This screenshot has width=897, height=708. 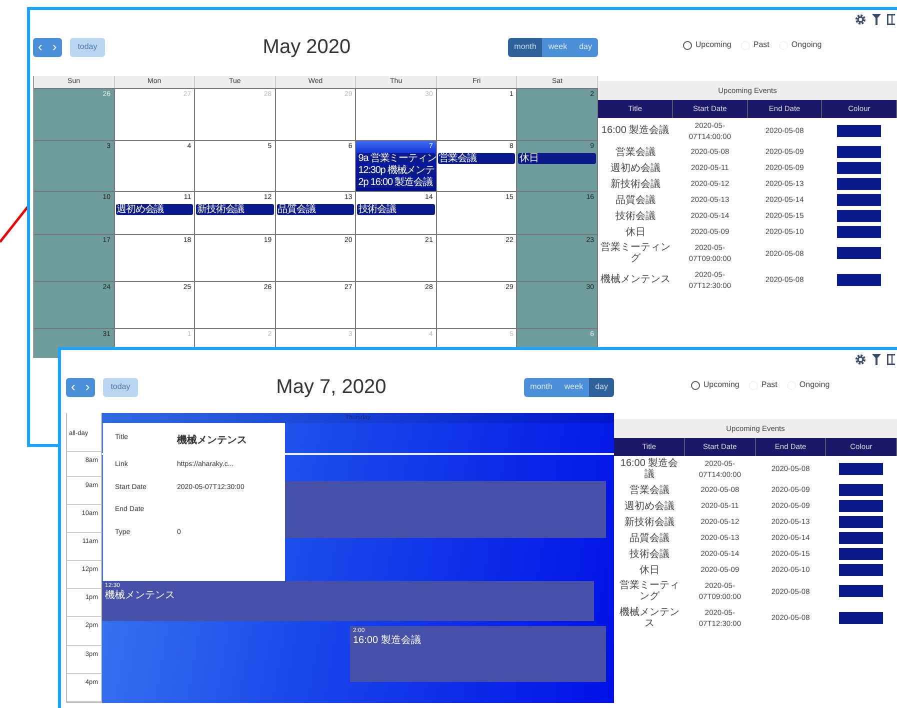 What do you see at coordinates (212, 441) in the screenshot?
I see `field-value: 機械メンテンス` at bounding box center [212, 441].